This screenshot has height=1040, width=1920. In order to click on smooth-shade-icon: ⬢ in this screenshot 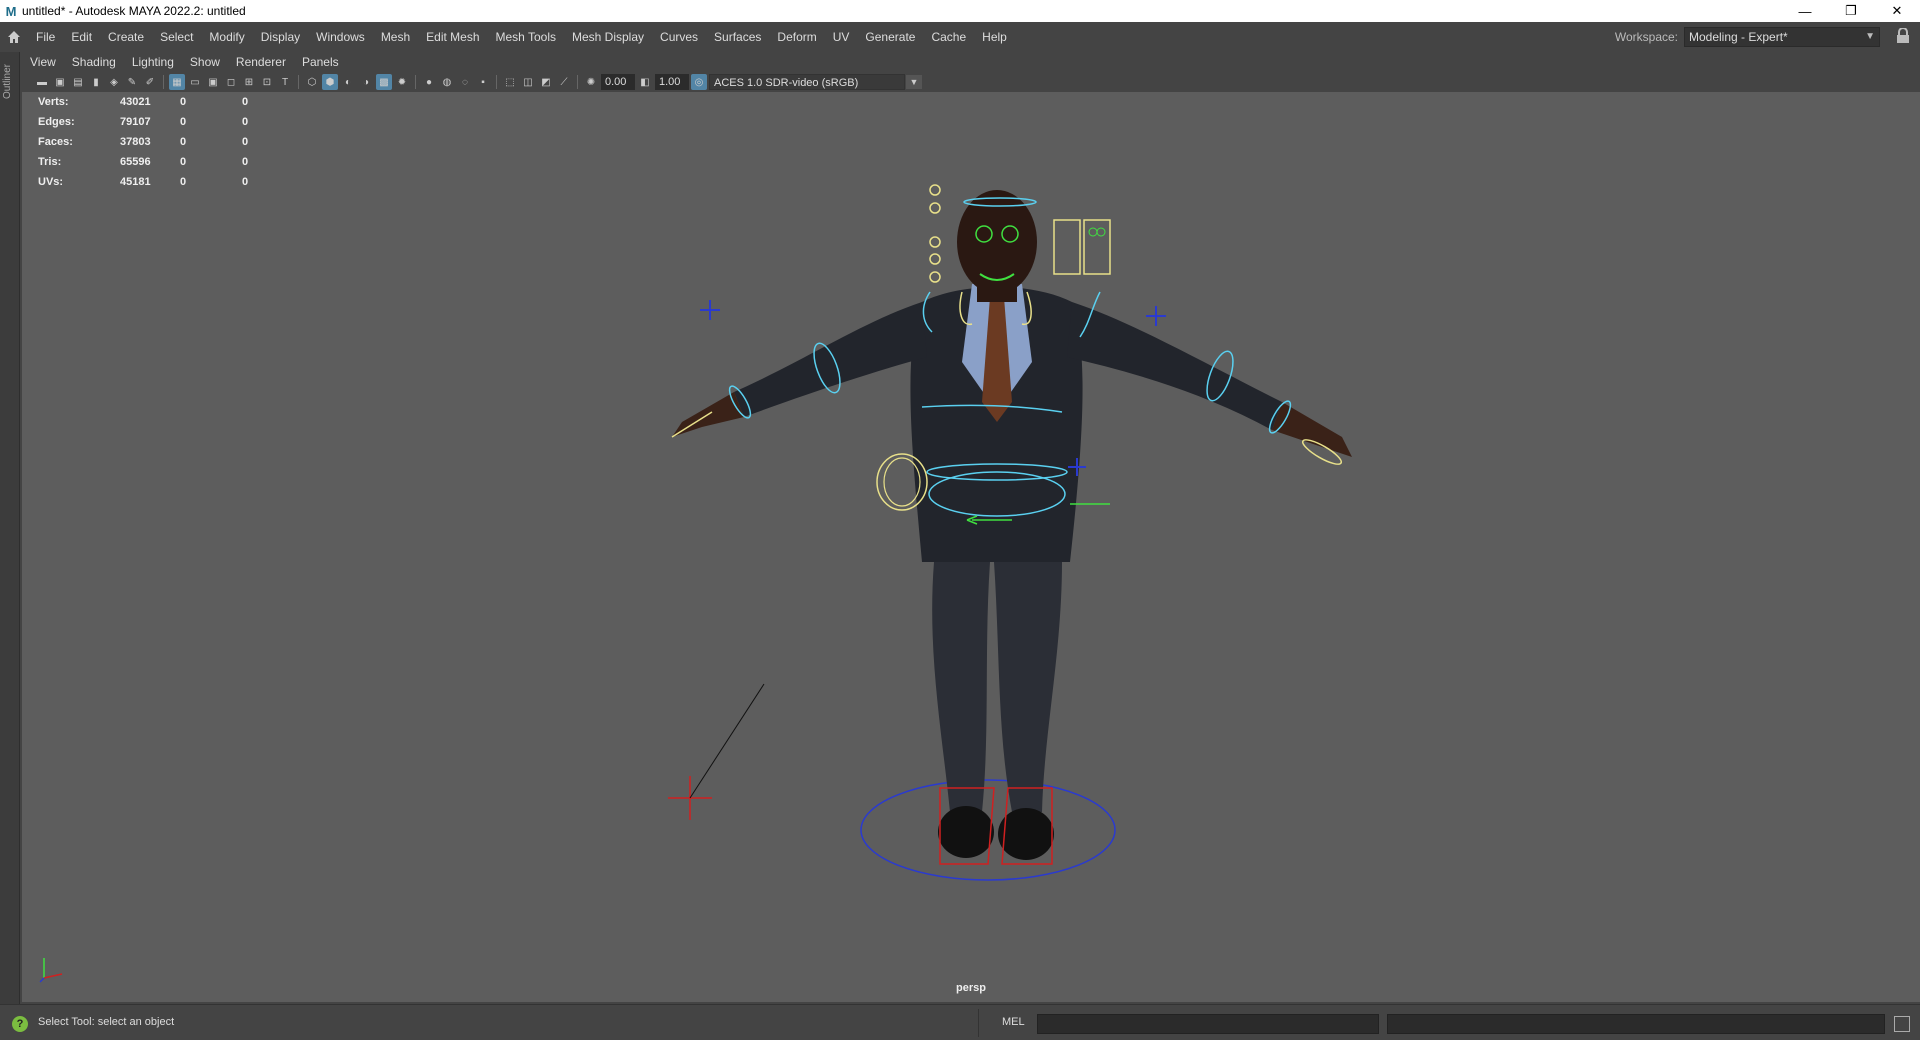, I will do `click(330, 82)`.